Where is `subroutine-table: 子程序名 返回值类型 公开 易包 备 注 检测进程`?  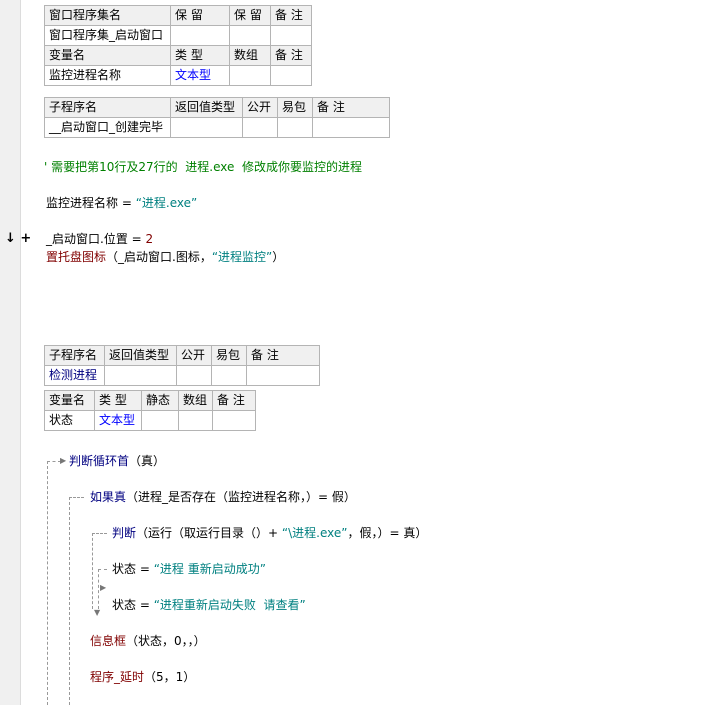
subroutine-table: 子程序名 返回值类型 公开 易包 备 注 检测进程 is located at coordinates (182, 365).